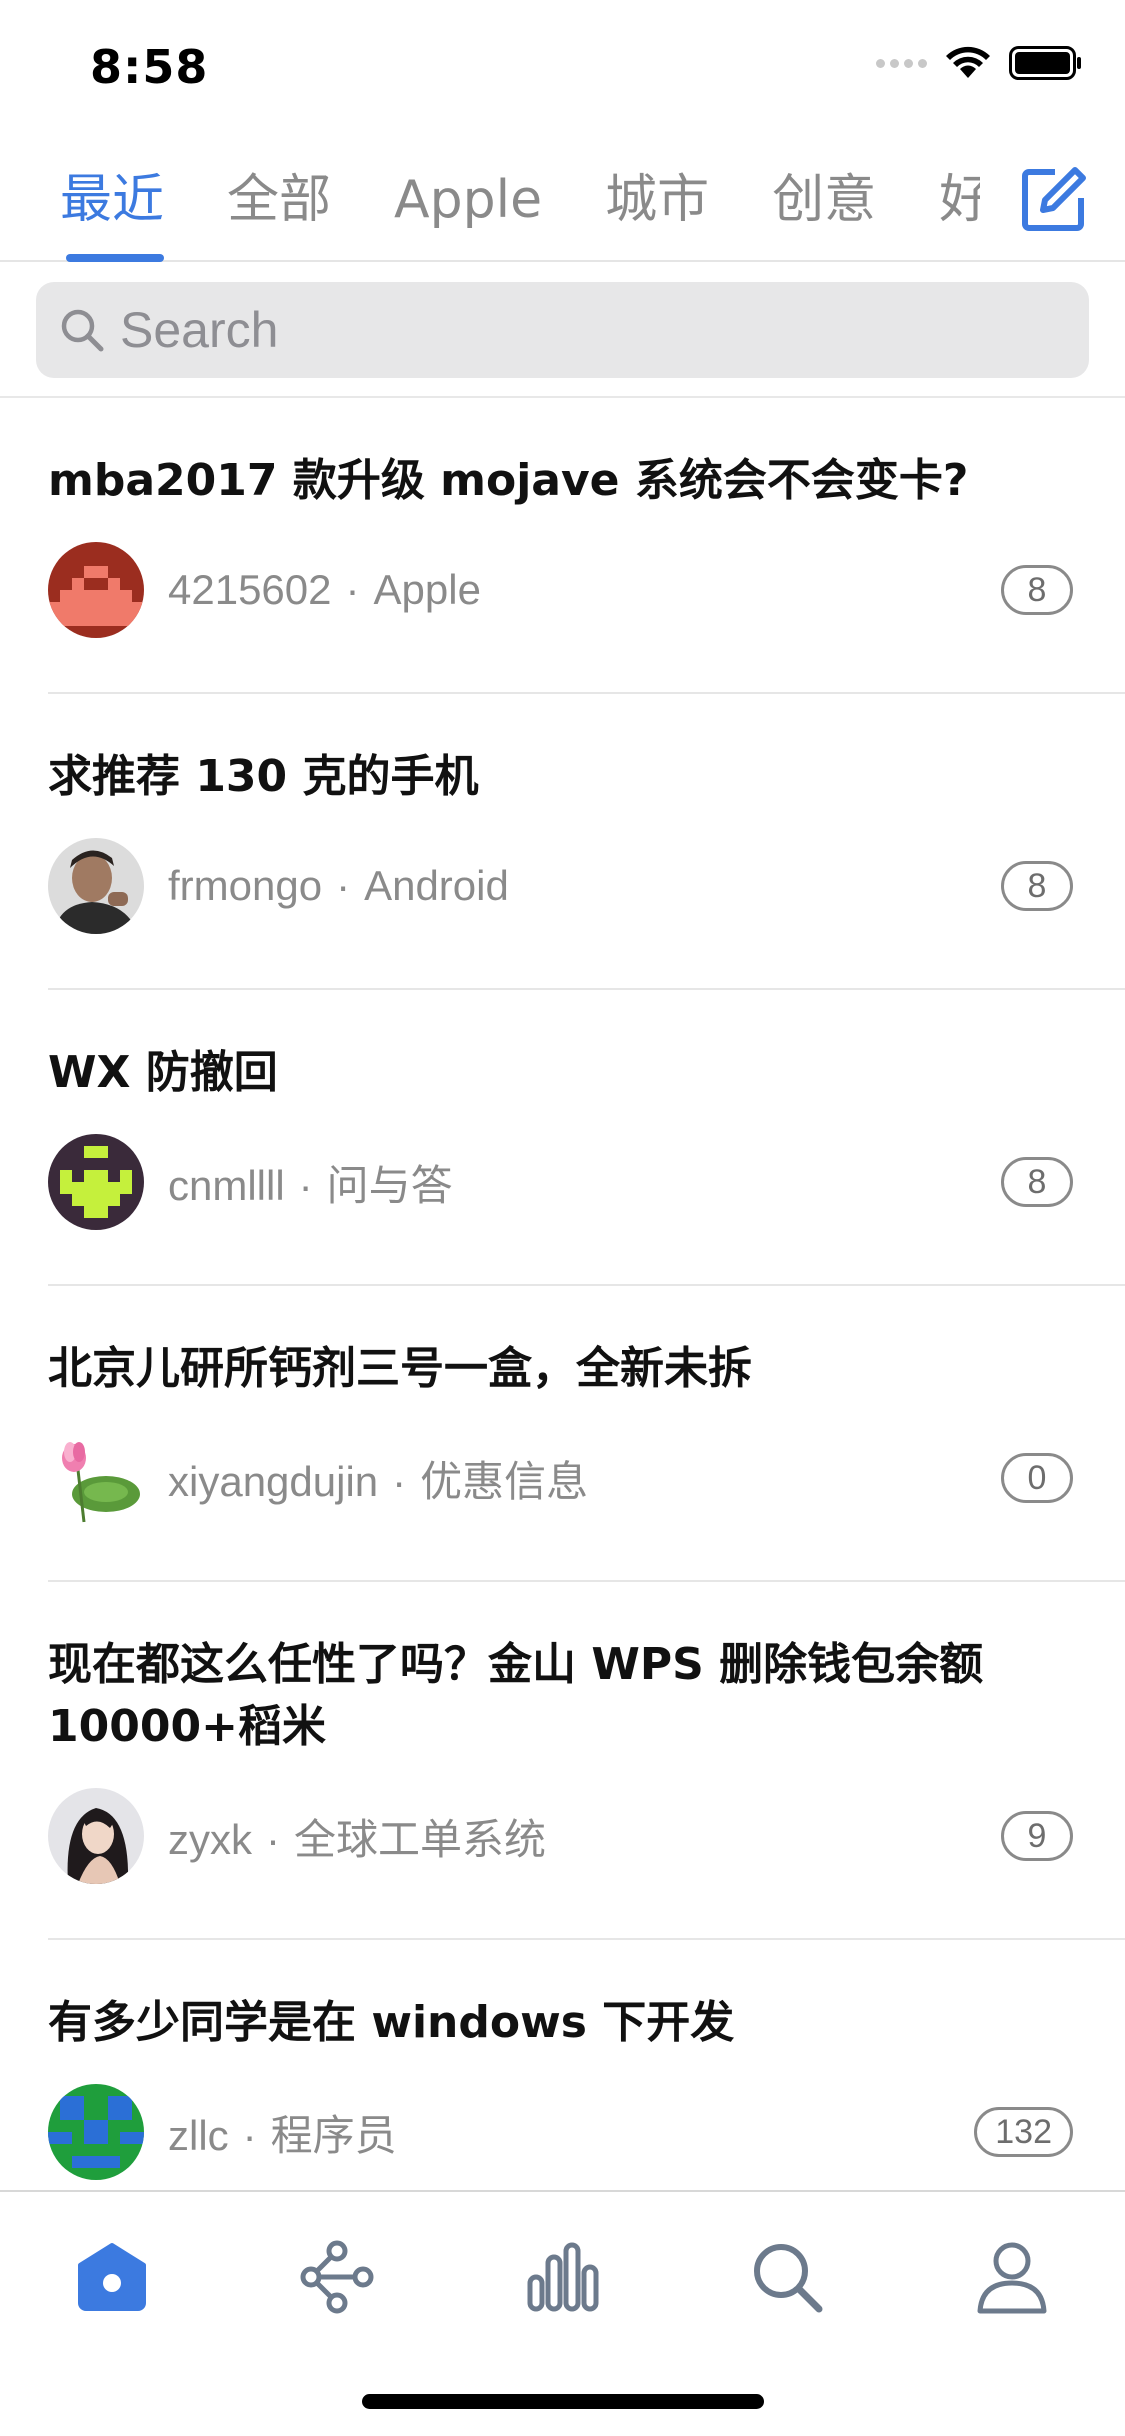 The height and width of the screenshot is (2436, 1125). I want to click on topic-meta-text: xiyangdujin · 优惠信息, so click(378, 1481).